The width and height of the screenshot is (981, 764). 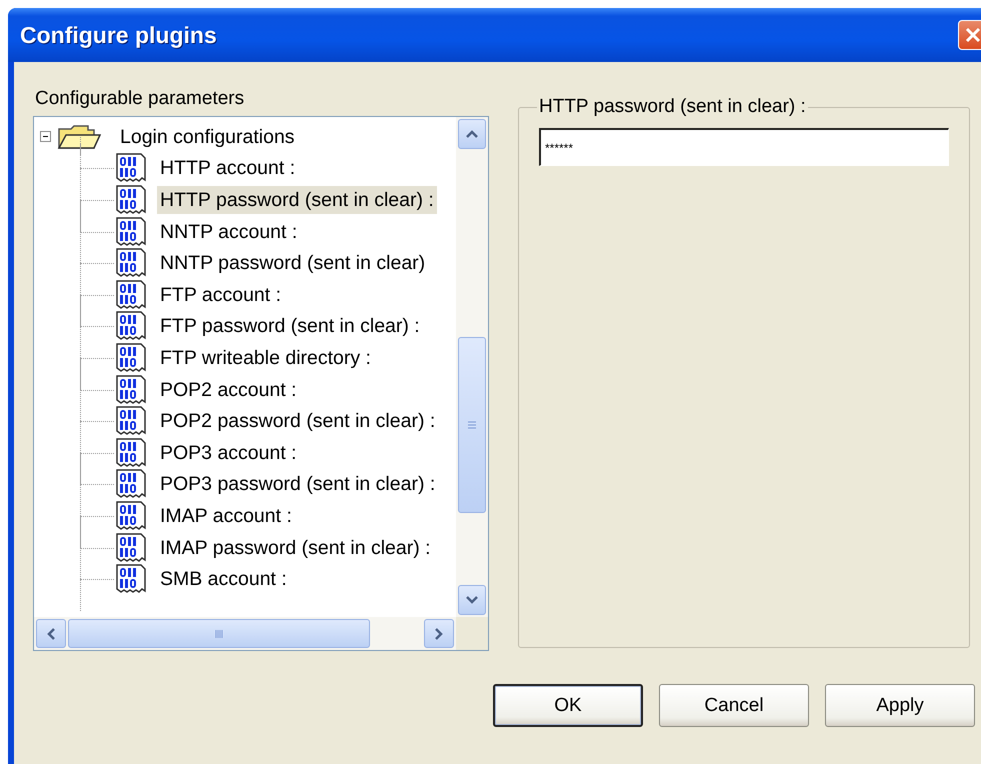 I want to click on tree-item: HTTP password (sent in clear) :, so click(x=297, y=200).